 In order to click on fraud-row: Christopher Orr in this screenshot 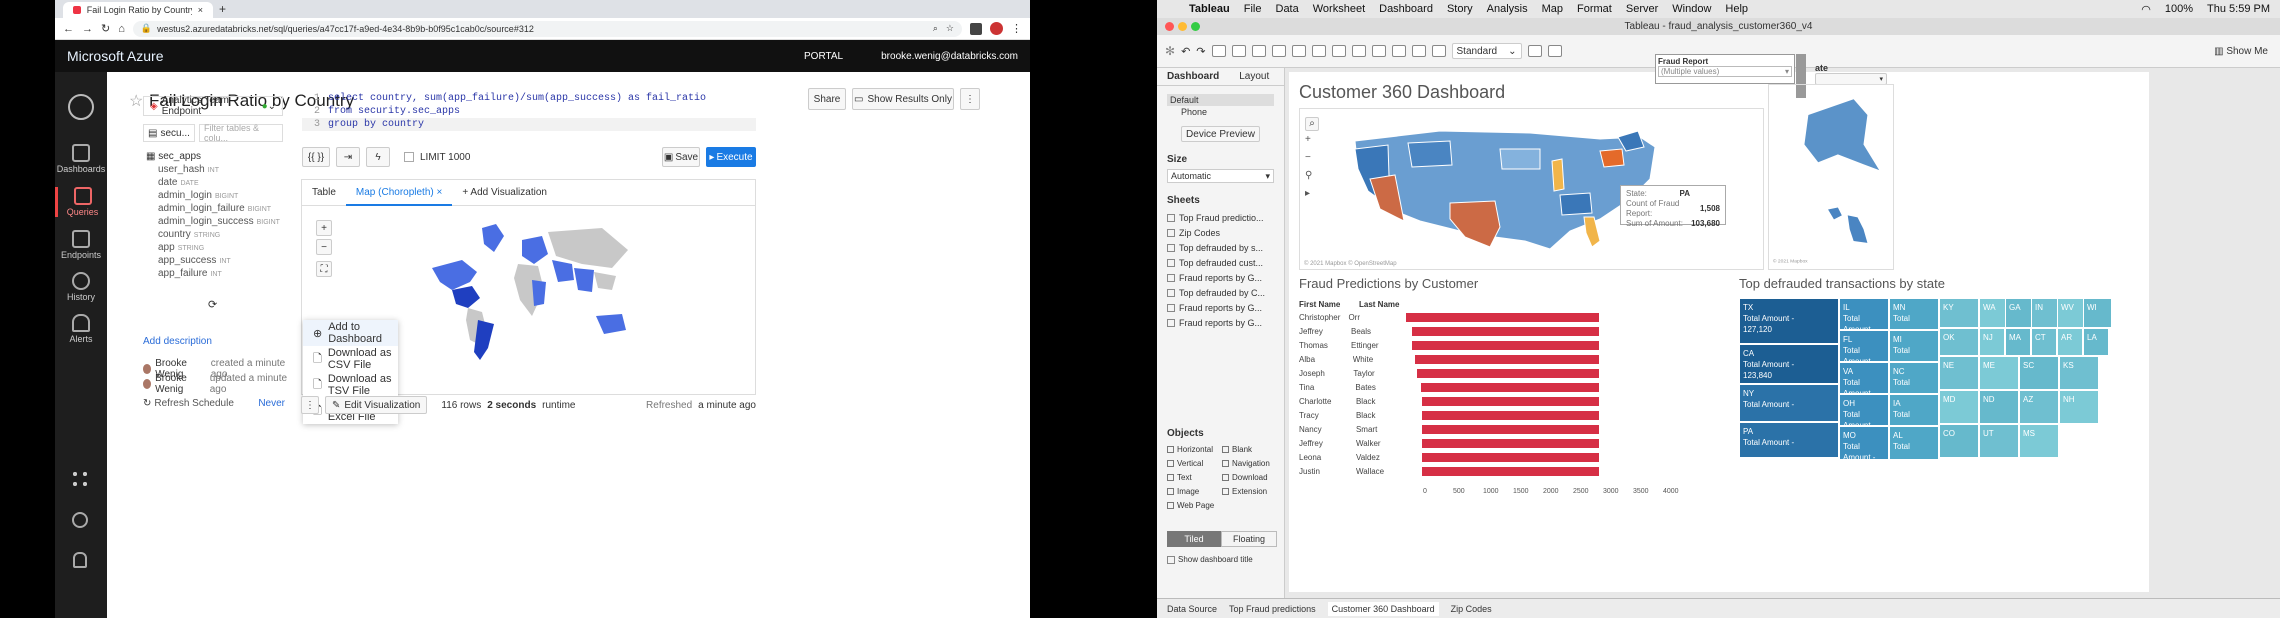, I will do `click(1449, 317)`.